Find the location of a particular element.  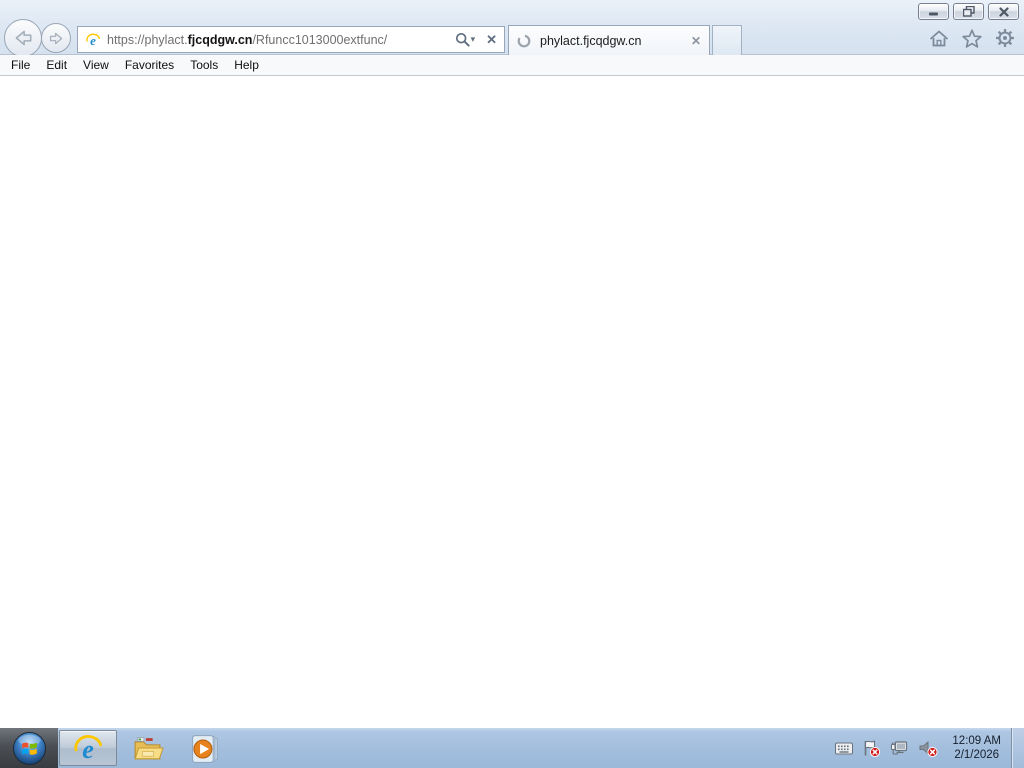

menu-favorites: Favorites is located at coordinates (149, 65).